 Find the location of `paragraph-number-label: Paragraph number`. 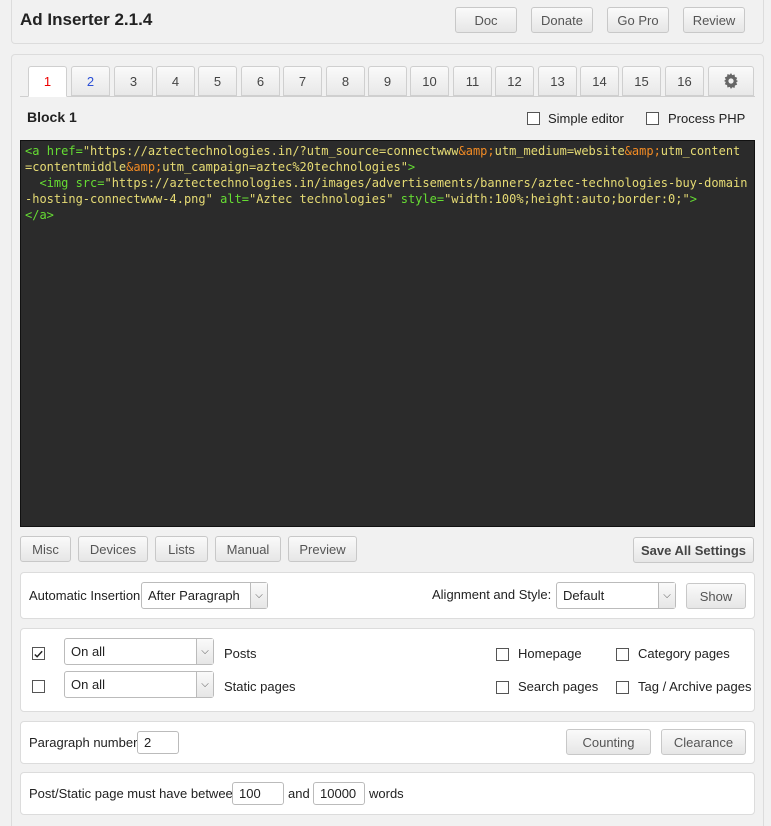

paragraph-number-label: Paragraph number is located at coordinates (83, 742).